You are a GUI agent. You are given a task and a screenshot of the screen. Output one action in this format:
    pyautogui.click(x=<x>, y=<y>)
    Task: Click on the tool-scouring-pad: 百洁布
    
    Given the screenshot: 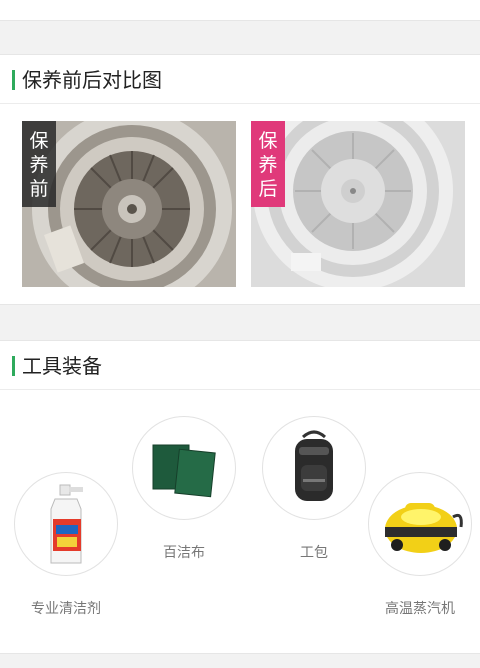 What is the action you would take?
    pyautogui.click(x=184, y=489)
    